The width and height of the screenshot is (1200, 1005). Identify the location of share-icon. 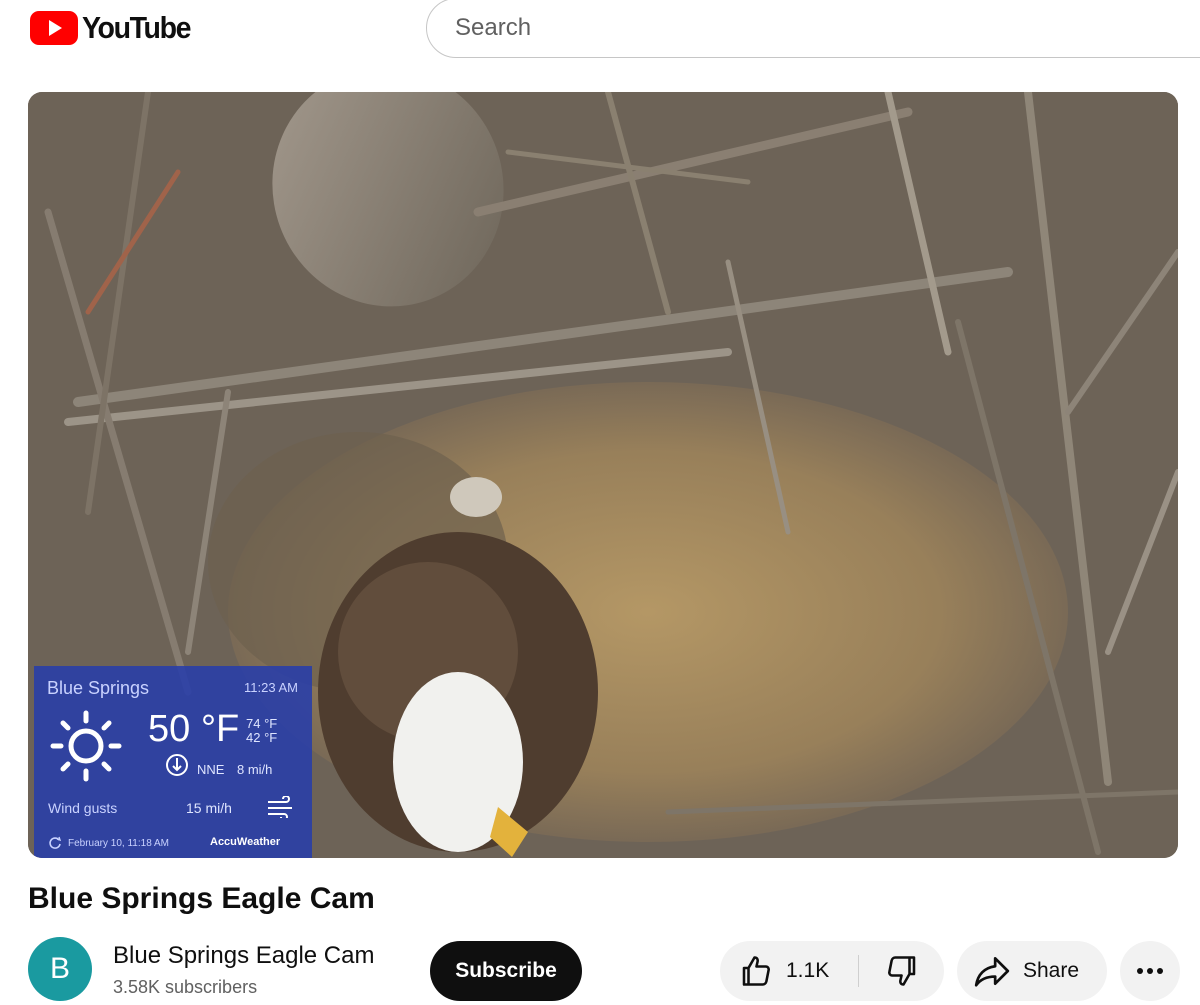
(992, 971).